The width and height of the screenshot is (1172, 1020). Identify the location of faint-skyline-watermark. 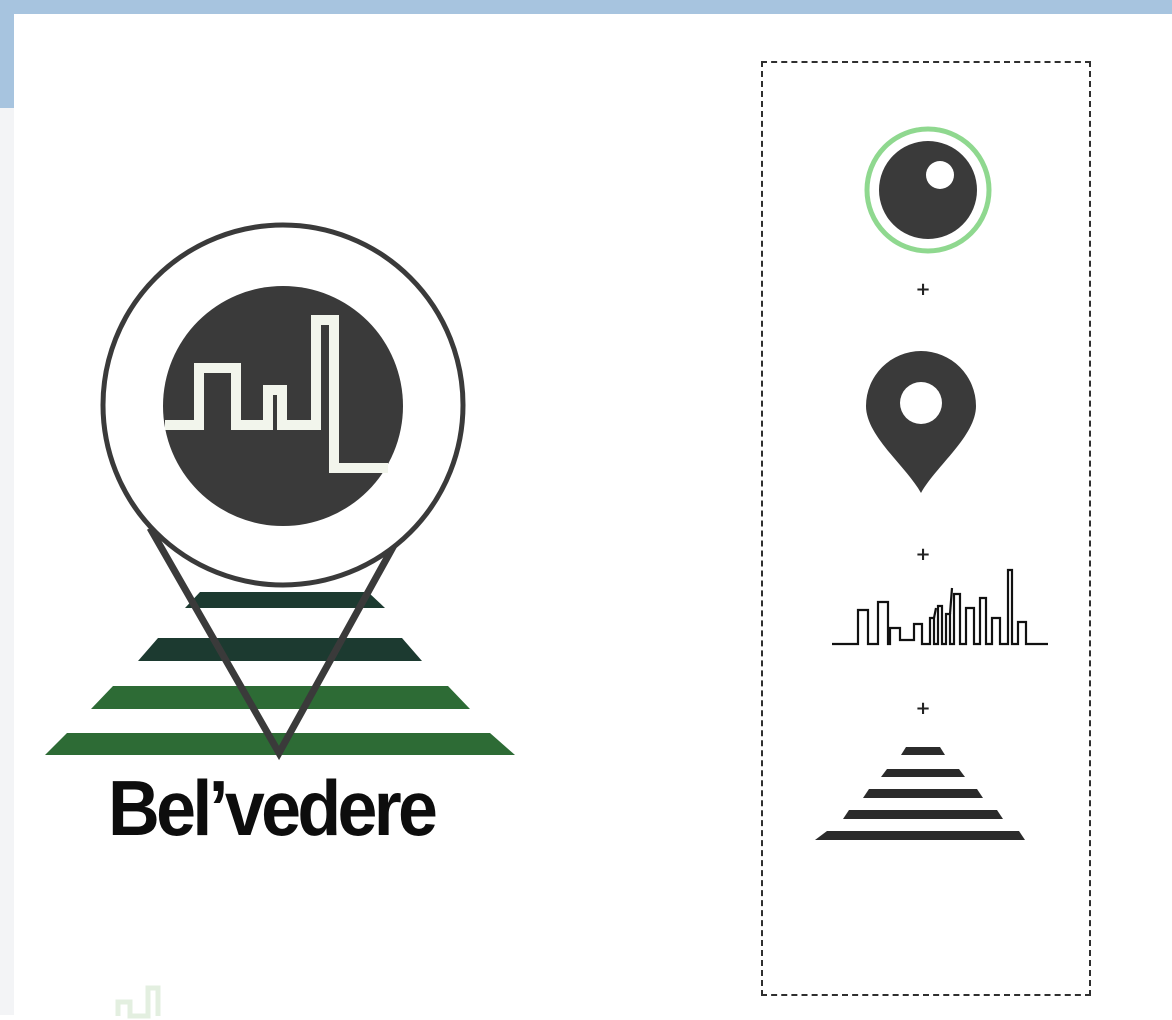
(138, 1002).